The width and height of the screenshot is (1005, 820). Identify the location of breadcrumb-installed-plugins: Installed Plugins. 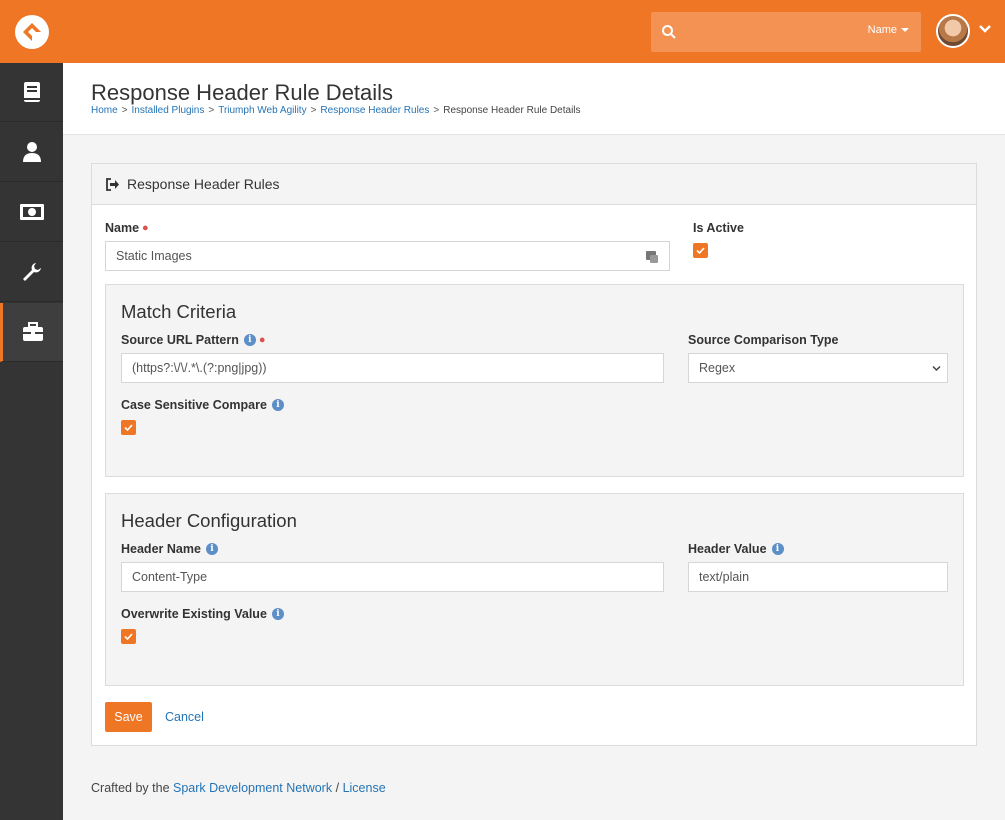
(168, 110).